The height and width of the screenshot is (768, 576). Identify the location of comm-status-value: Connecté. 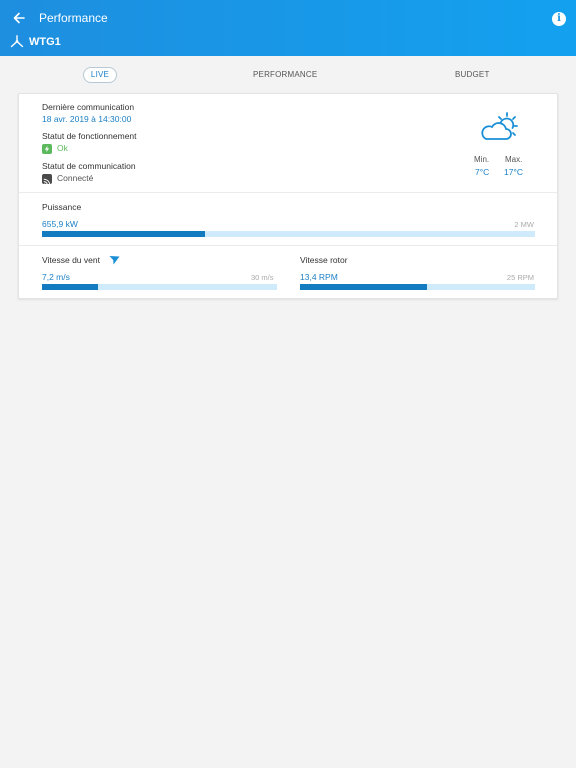
(75, 178).